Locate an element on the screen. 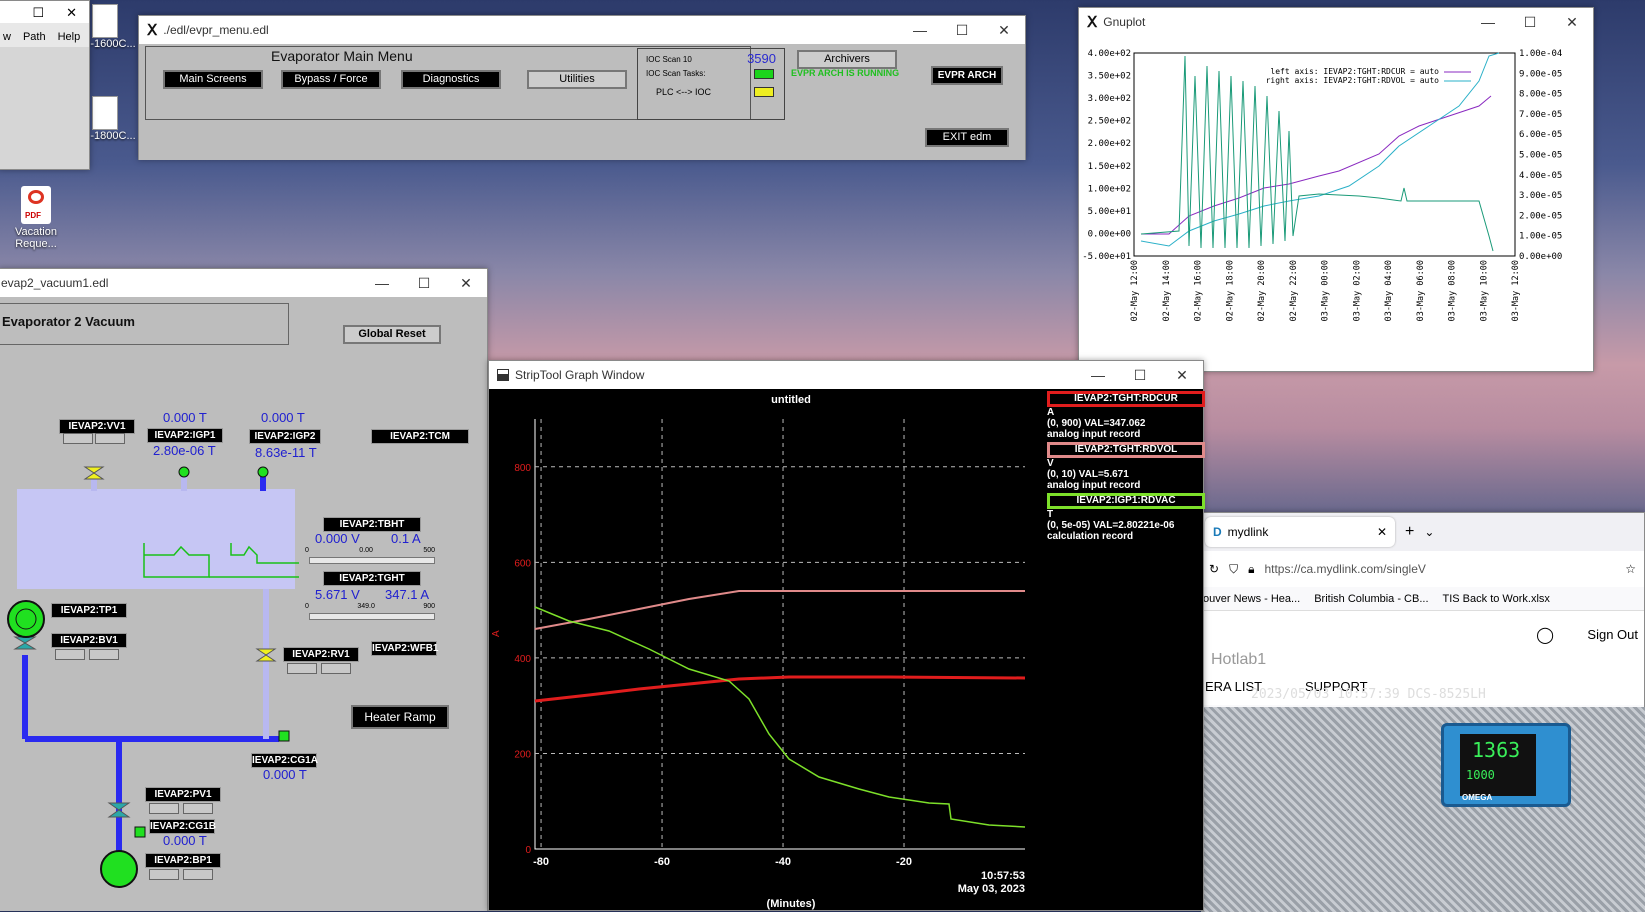 The height and width of the screenshot is (912, 1645). user-icon: ◯ is located at coordinates (1545, 635).